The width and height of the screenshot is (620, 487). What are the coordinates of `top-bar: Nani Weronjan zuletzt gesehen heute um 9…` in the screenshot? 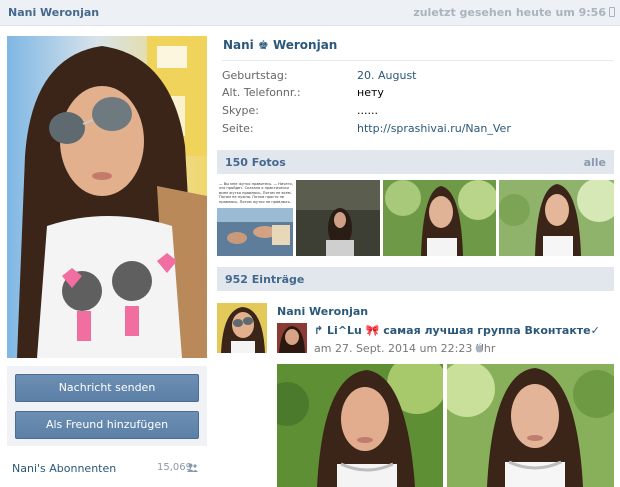 It's located at (310, 13).